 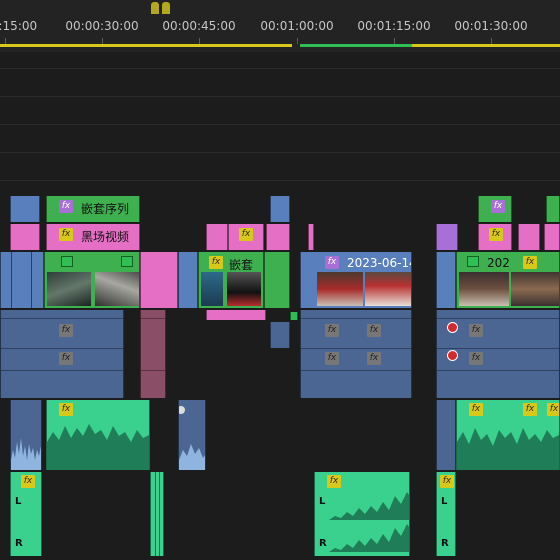 I want to click on timecode-label: 00:01:00:00, so click(x=297, y=26).